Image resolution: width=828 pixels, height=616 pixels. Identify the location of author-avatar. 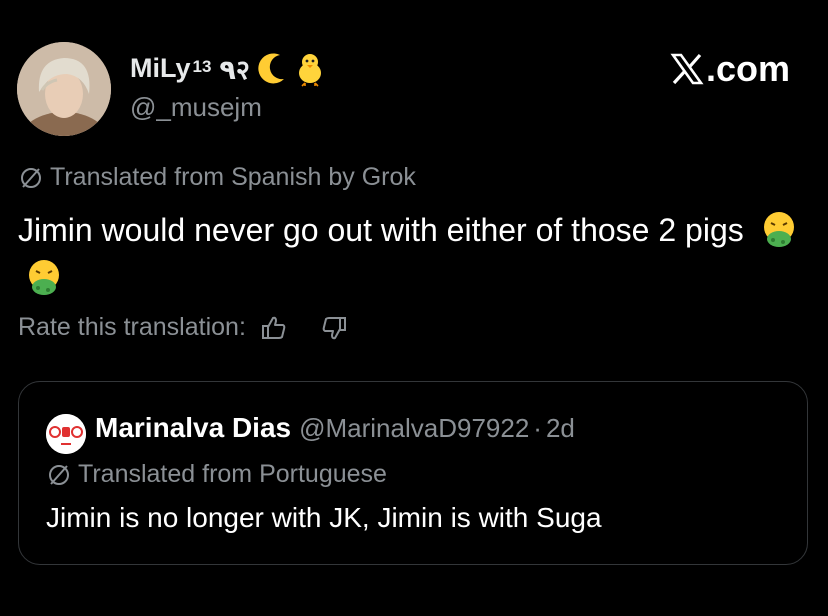
(64, 89).